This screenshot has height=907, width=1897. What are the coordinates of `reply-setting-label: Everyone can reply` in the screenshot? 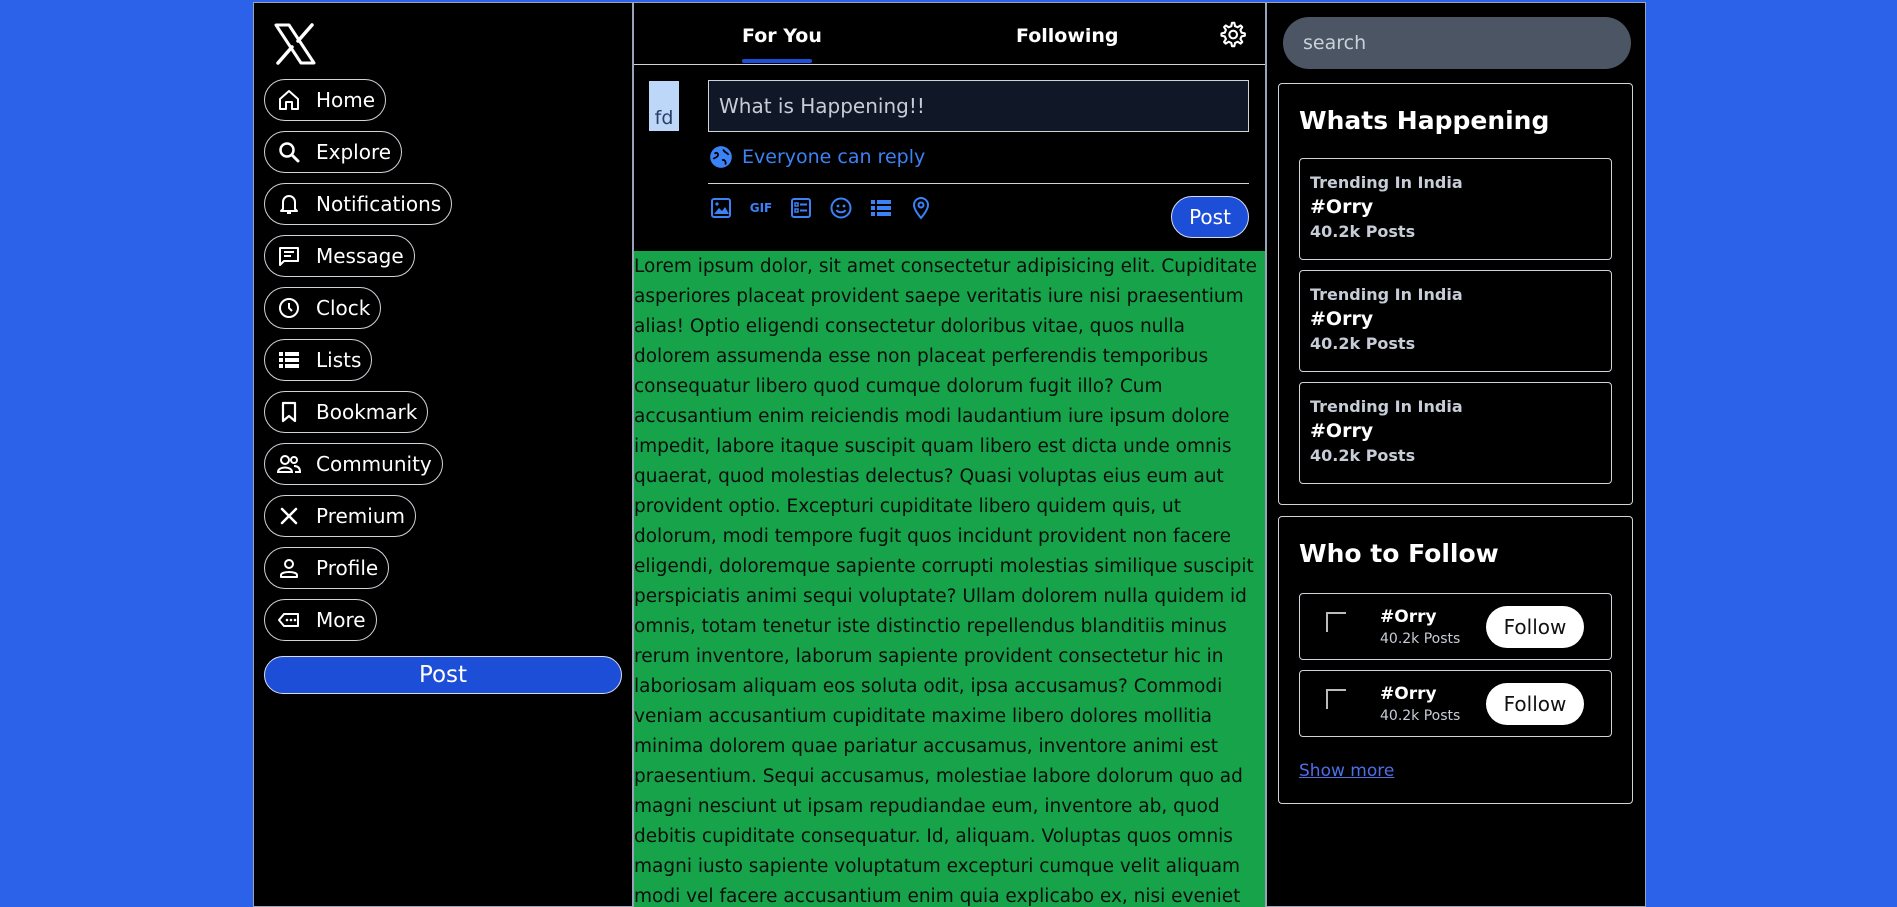 It's located at (834, 157).